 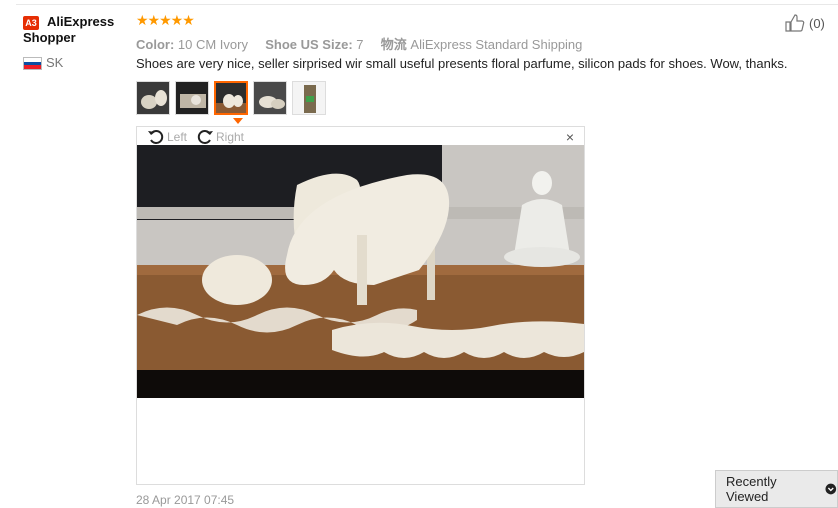 I want to click on shipping-value: AliExpress Standard Shipping, so click(x=496, y=44).